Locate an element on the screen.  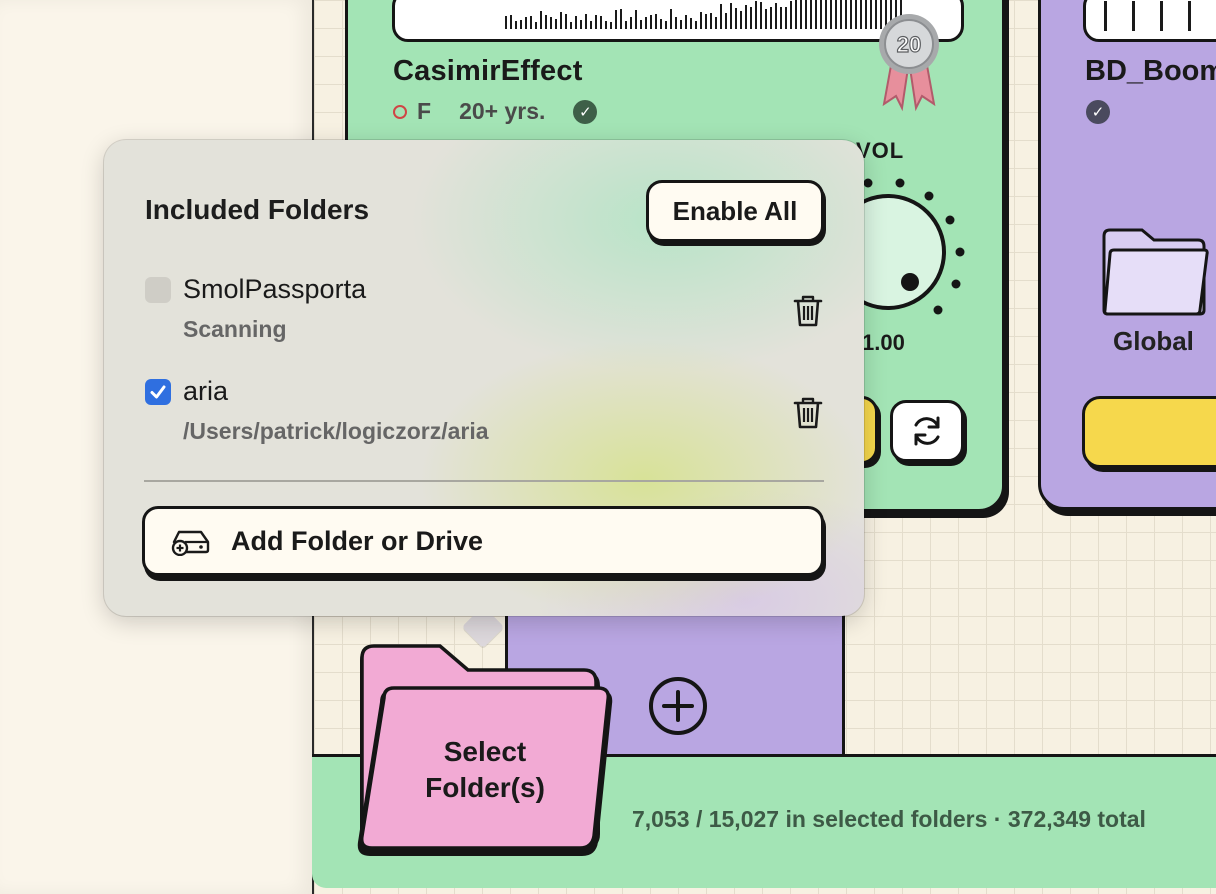
add-folder-or-drive-button: Add Folder or Drive is located at coordinates (483, 541).